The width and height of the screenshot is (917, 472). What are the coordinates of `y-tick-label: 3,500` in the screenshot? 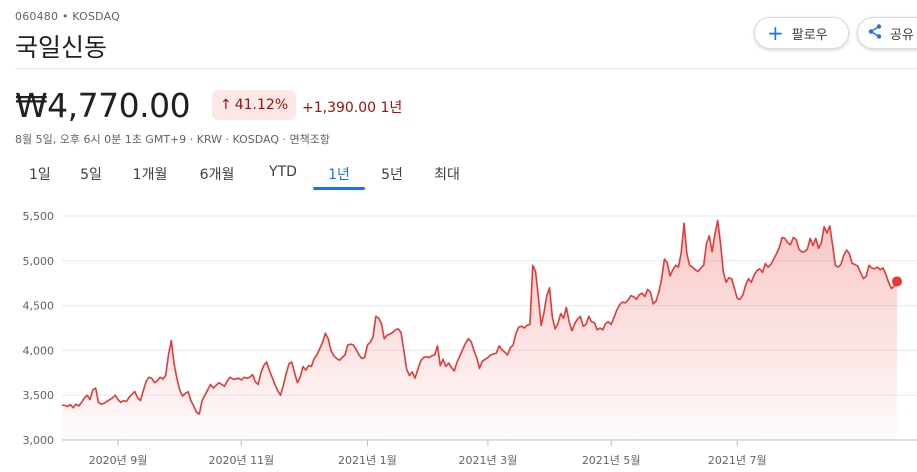 It's located at (39, 395).